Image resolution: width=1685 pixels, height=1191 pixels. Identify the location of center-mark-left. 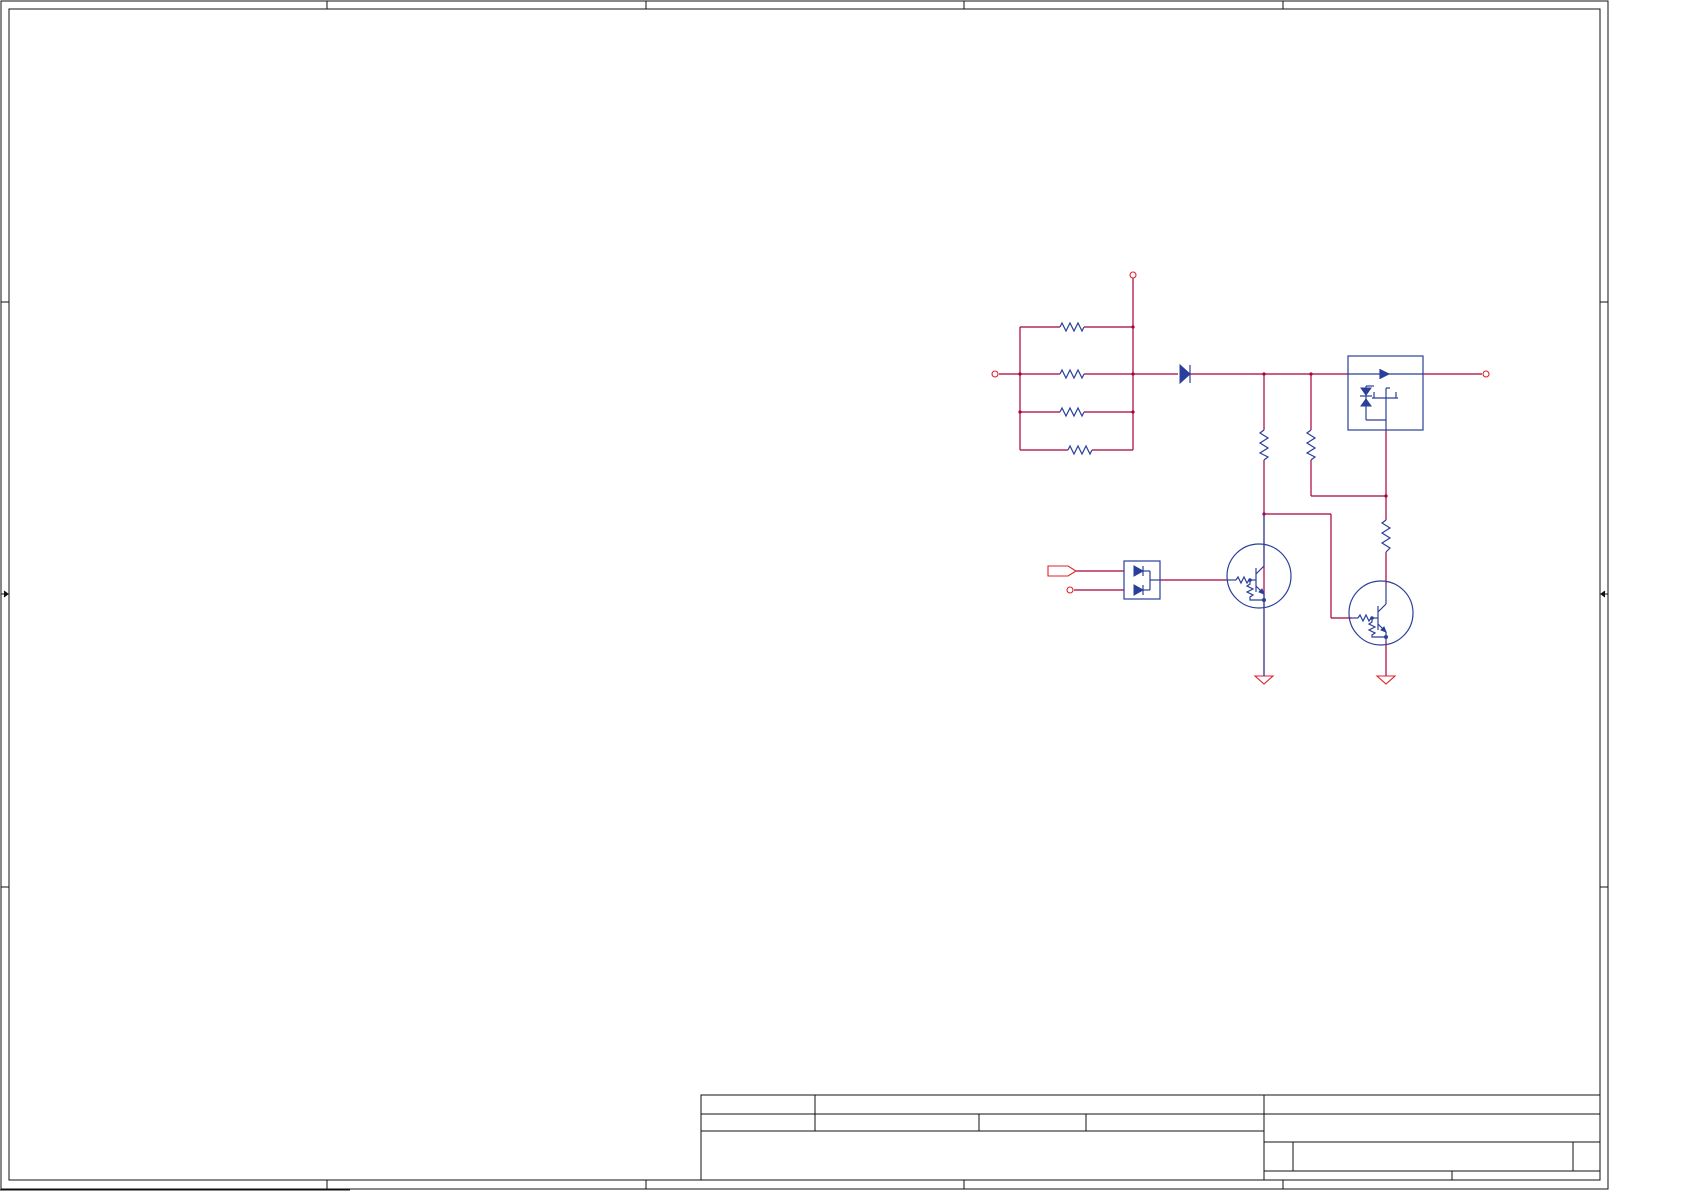
(5, 594).